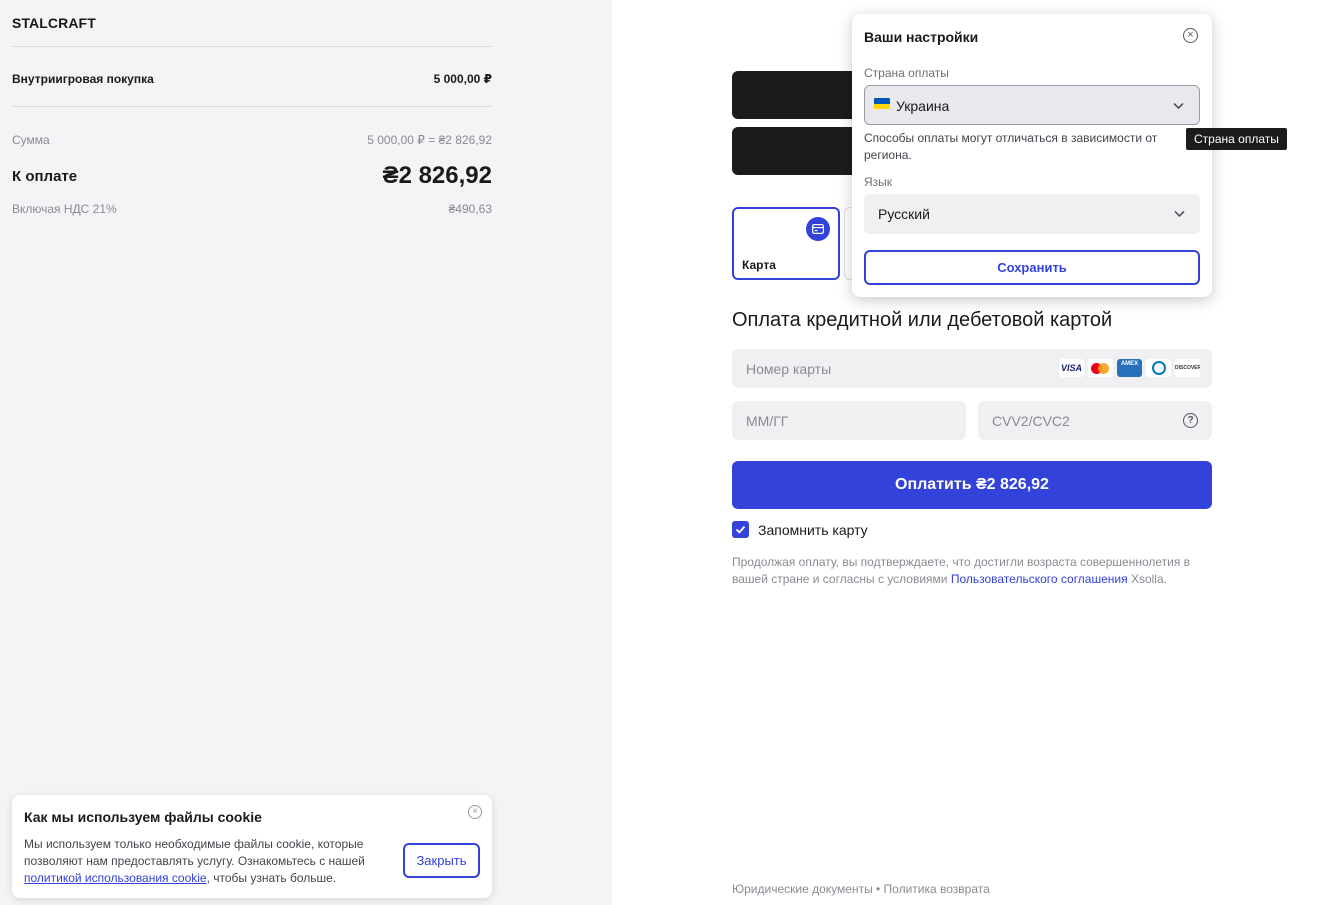  Describe the element at coordinates (813, 529) in the screenshot. I see `remember-card-label: Запомнить карту` at that location.